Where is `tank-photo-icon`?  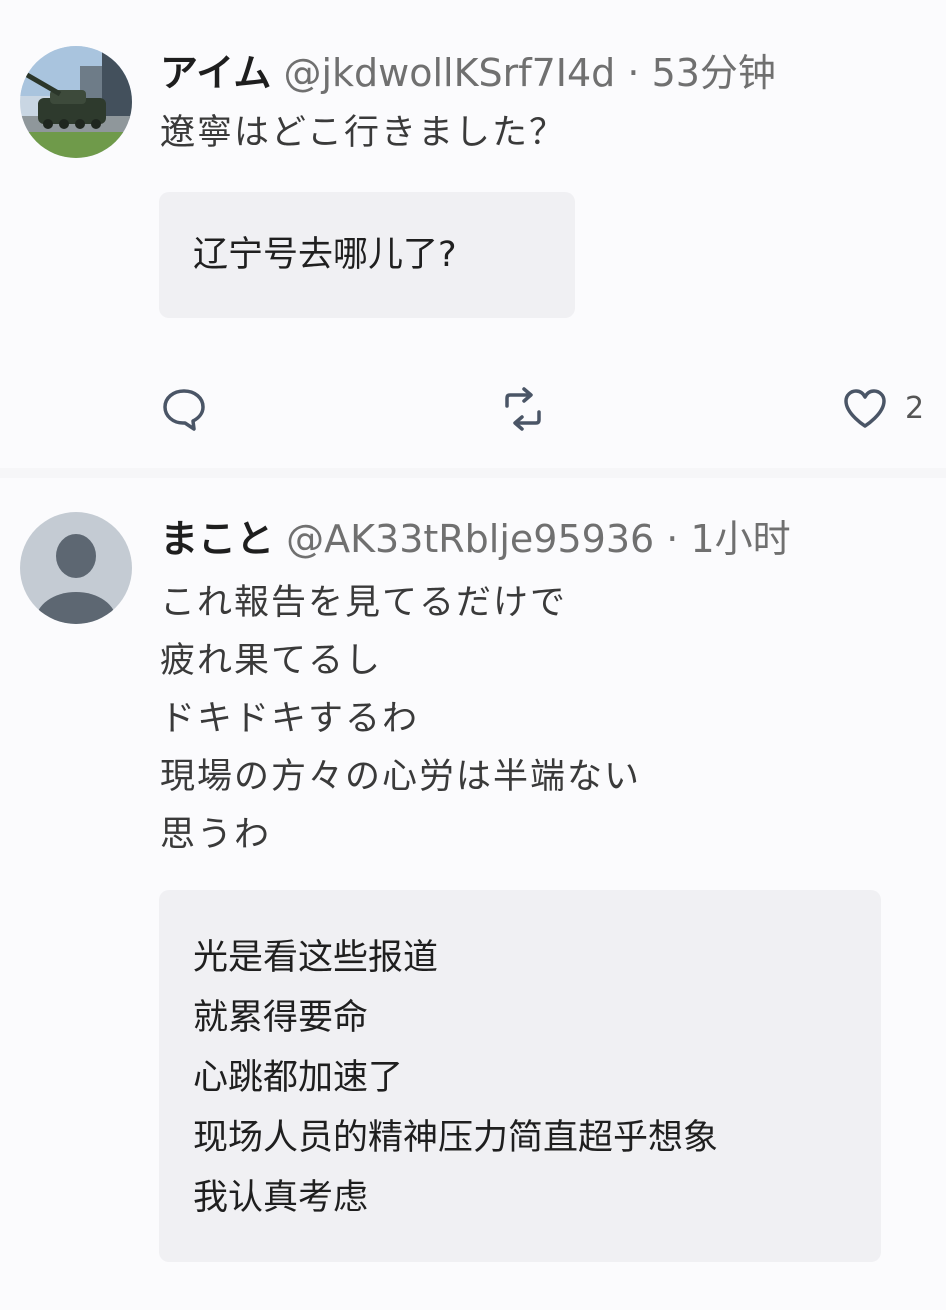
tank-photo-icon is located at coordinates (76, 102).